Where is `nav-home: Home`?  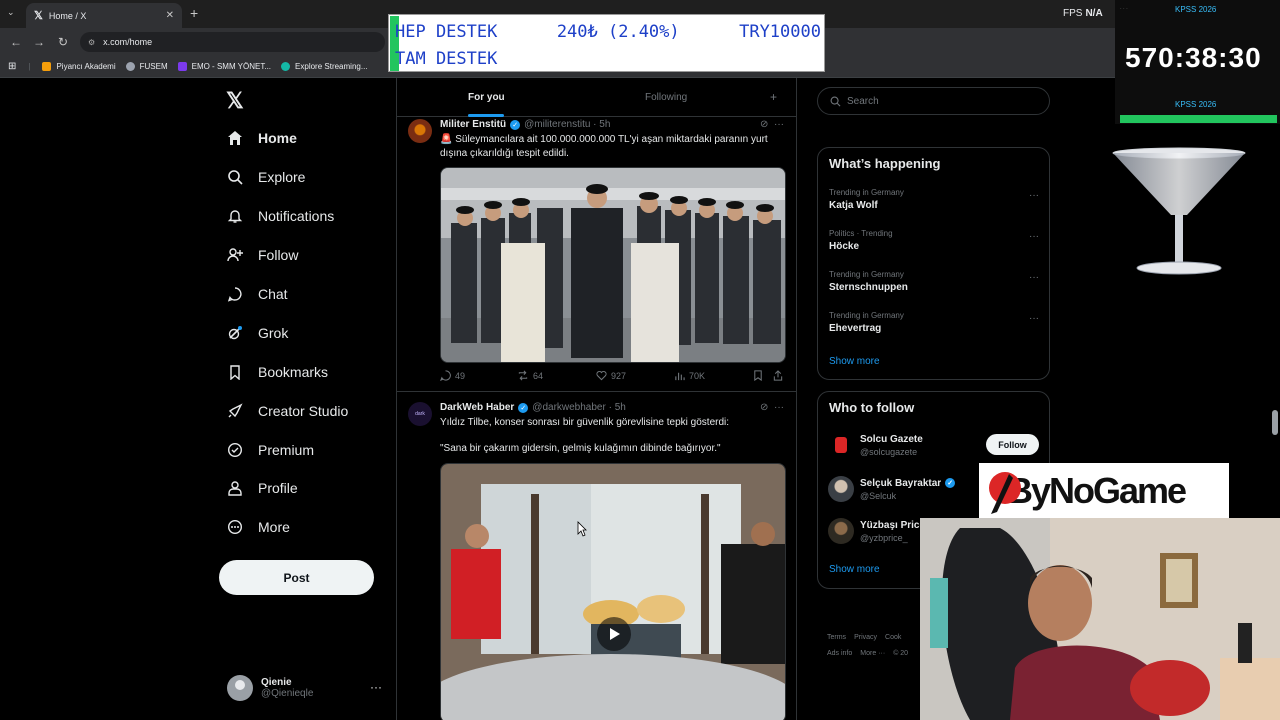 nav-home: Home is located at coordinates (261, 138).